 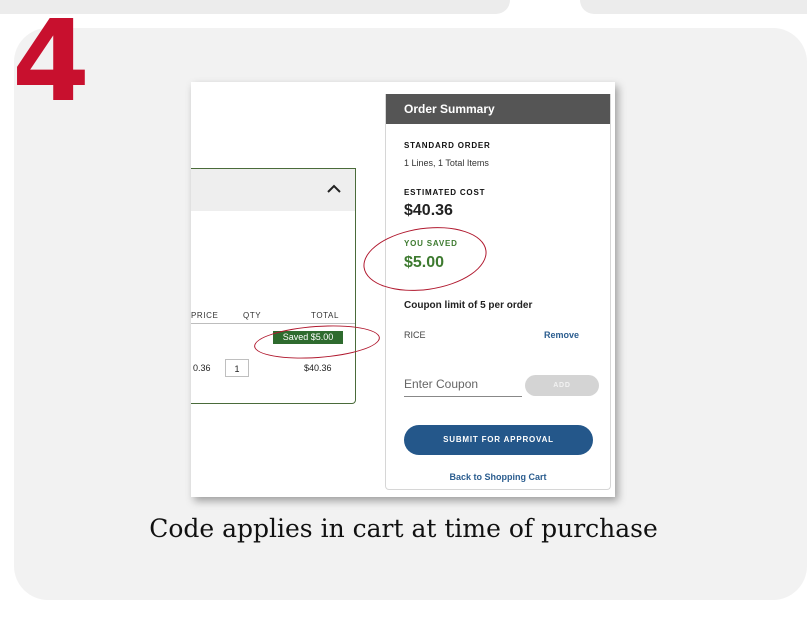 I want to click on row-price: 0.36, so click(x=202, y=368).